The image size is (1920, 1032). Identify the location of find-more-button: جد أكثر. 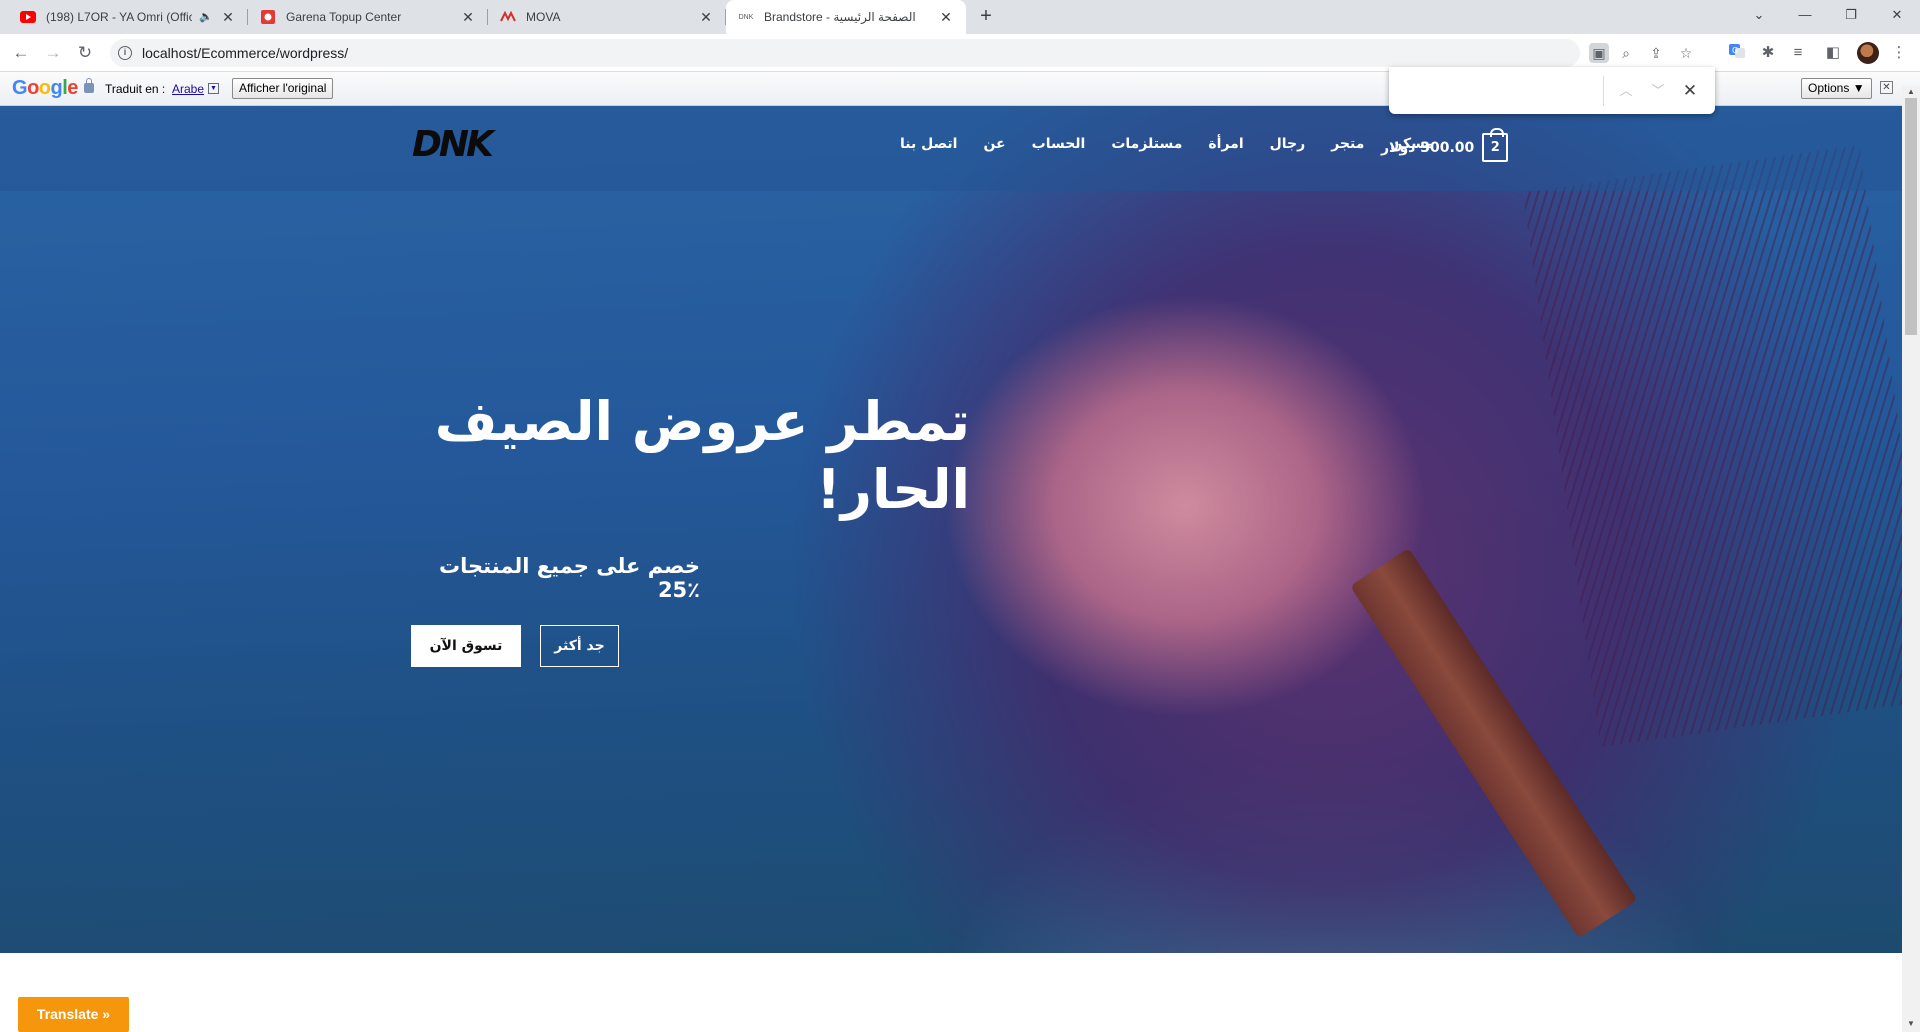
(579, 646).